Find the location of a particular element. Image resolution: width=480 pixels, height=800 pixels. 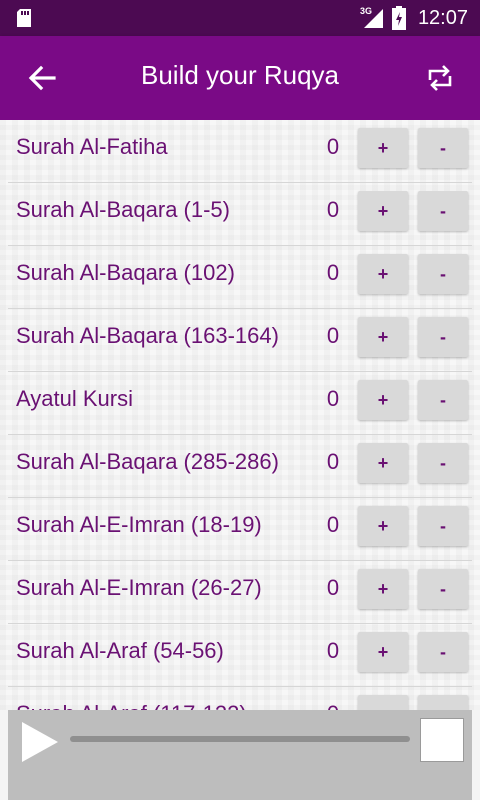

sd-card-icon is located at coordinates (24, 18).